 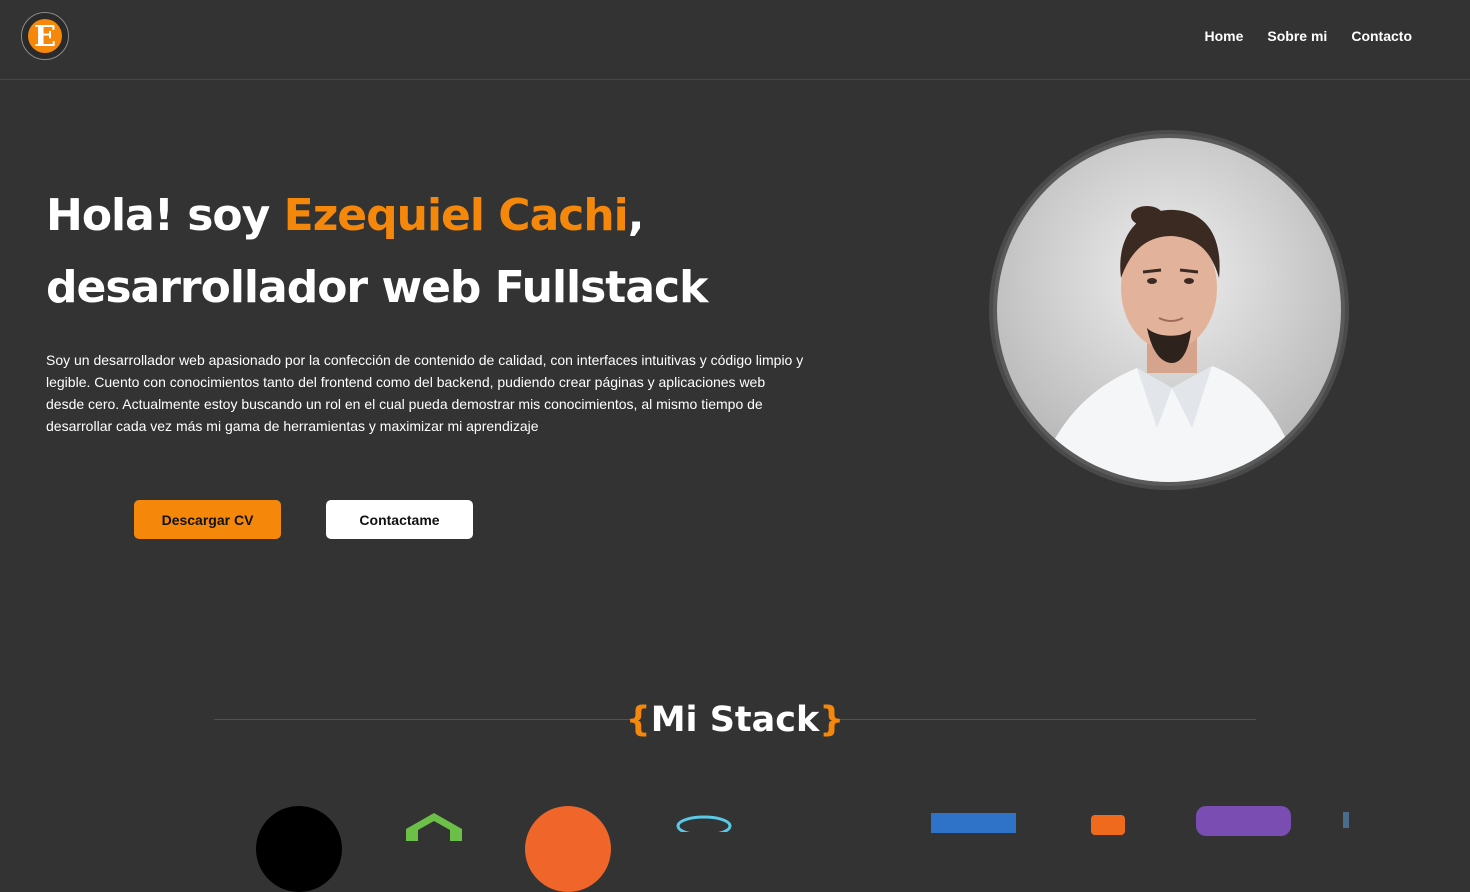 I want to click on site-logo: E, so click(x=45, y=36).